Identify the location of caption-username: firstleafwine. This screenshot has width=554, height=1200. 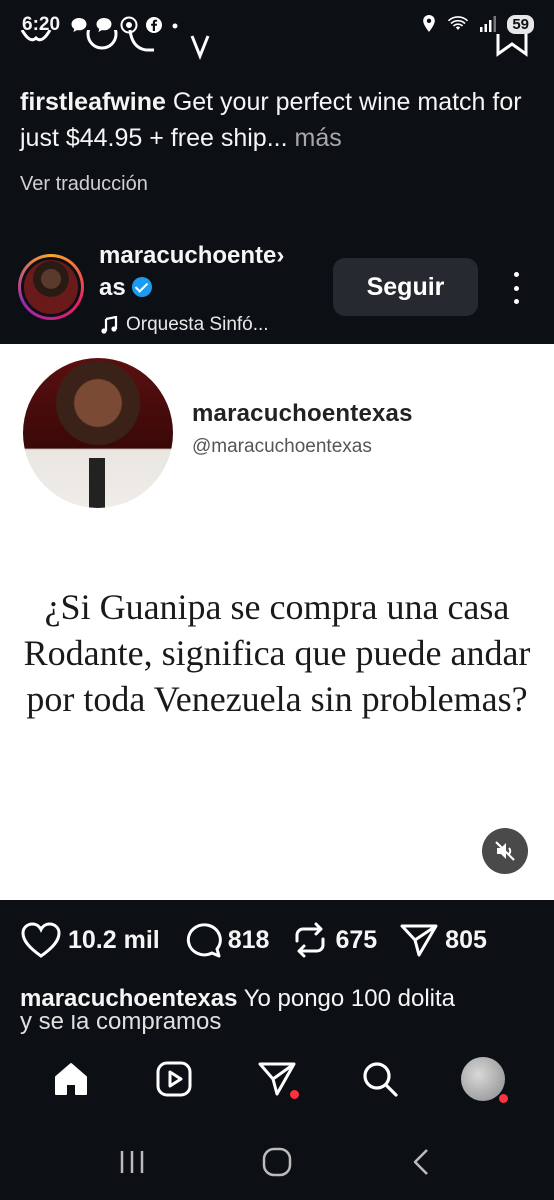
(93, 102).